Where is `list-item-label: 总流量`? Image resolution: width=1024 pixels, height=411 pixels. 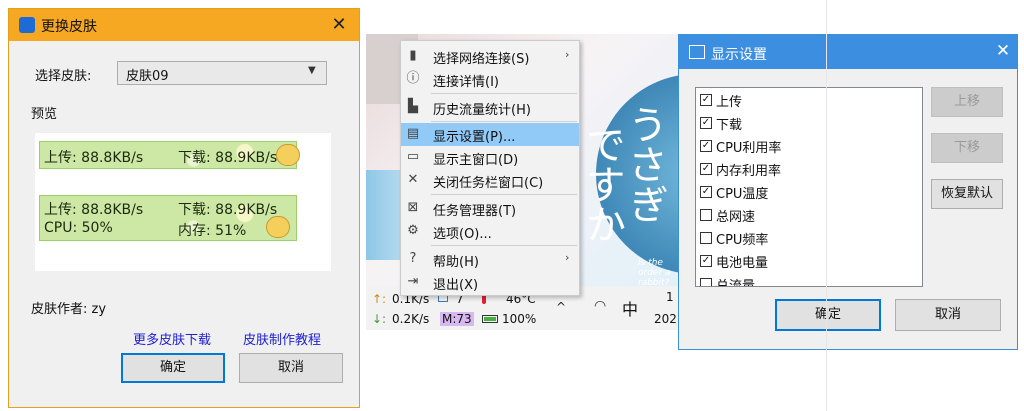 list-item-label: 总流量 is located at coordinates (736, 283).